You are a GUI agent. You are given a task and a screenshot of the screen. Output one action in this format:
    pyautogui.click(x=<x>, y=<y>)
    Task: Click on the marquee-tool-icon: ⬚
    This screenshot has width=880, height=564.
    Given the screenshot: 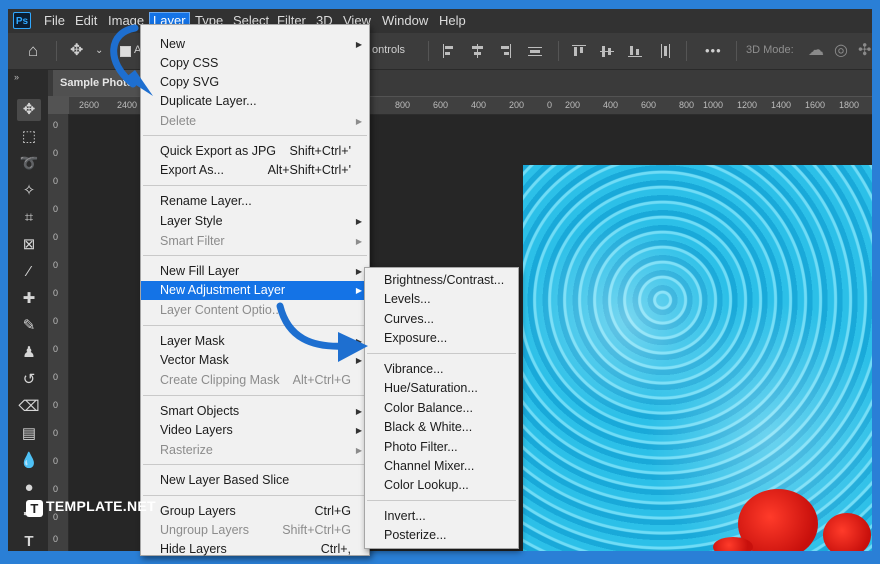 What is the action you would take?
    pyautogui.click(x=29, y=137)
    